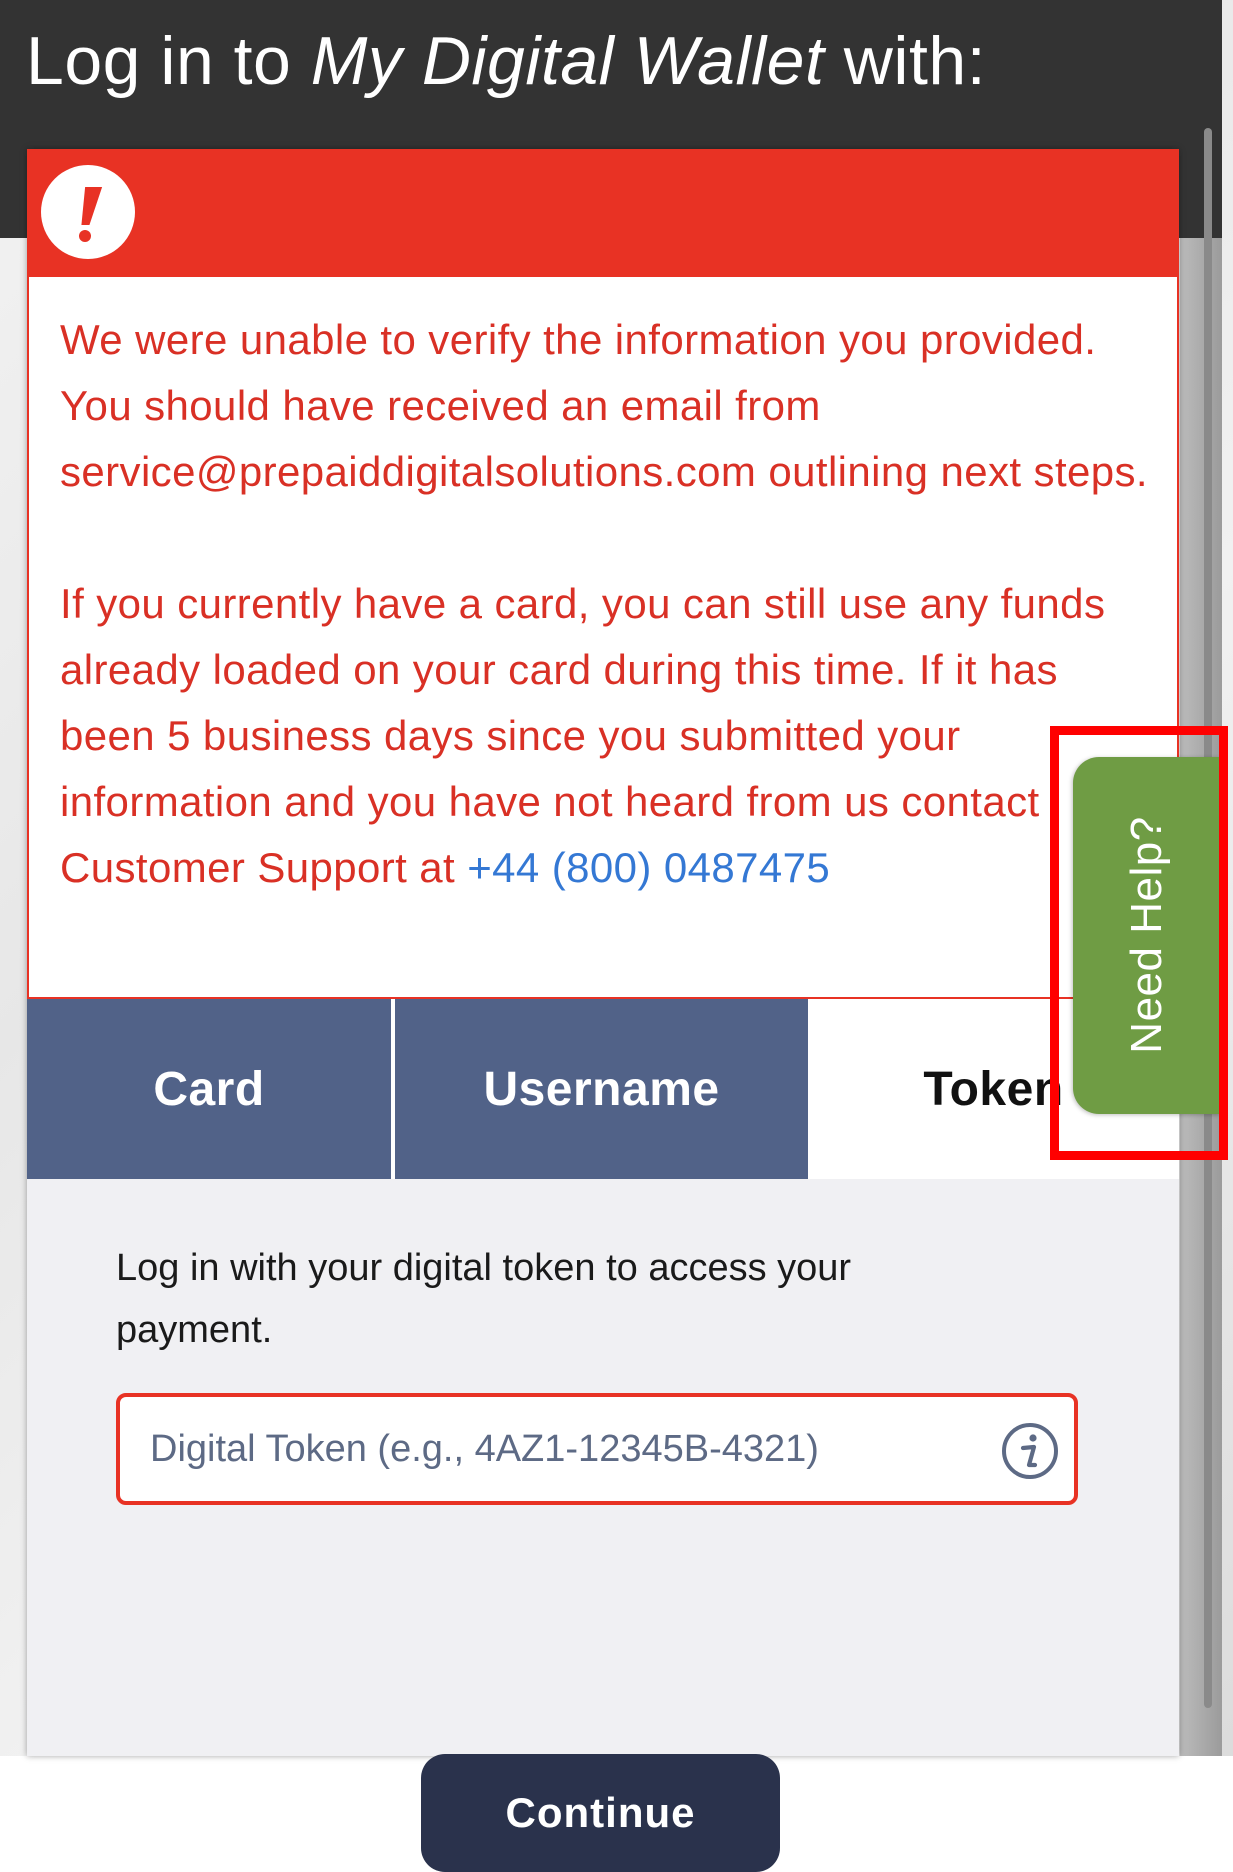 The image size is (1233, 1872). I want to click on digital-token-input, so click(560, 1449).